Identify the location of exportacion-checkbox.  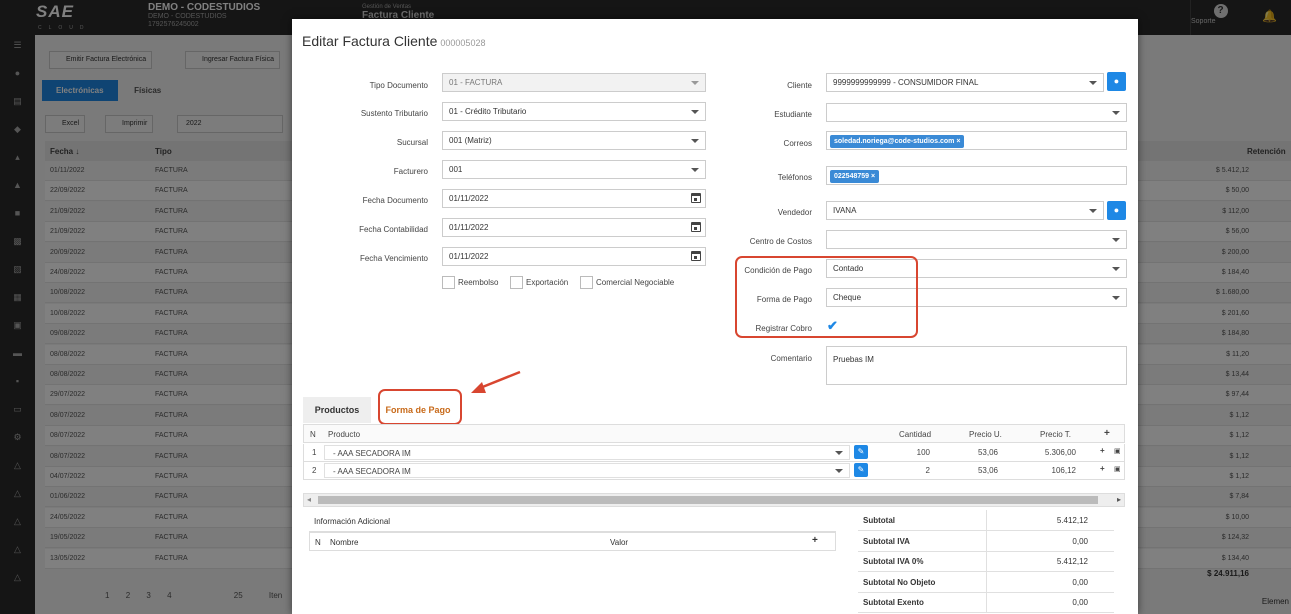
(516, 282).